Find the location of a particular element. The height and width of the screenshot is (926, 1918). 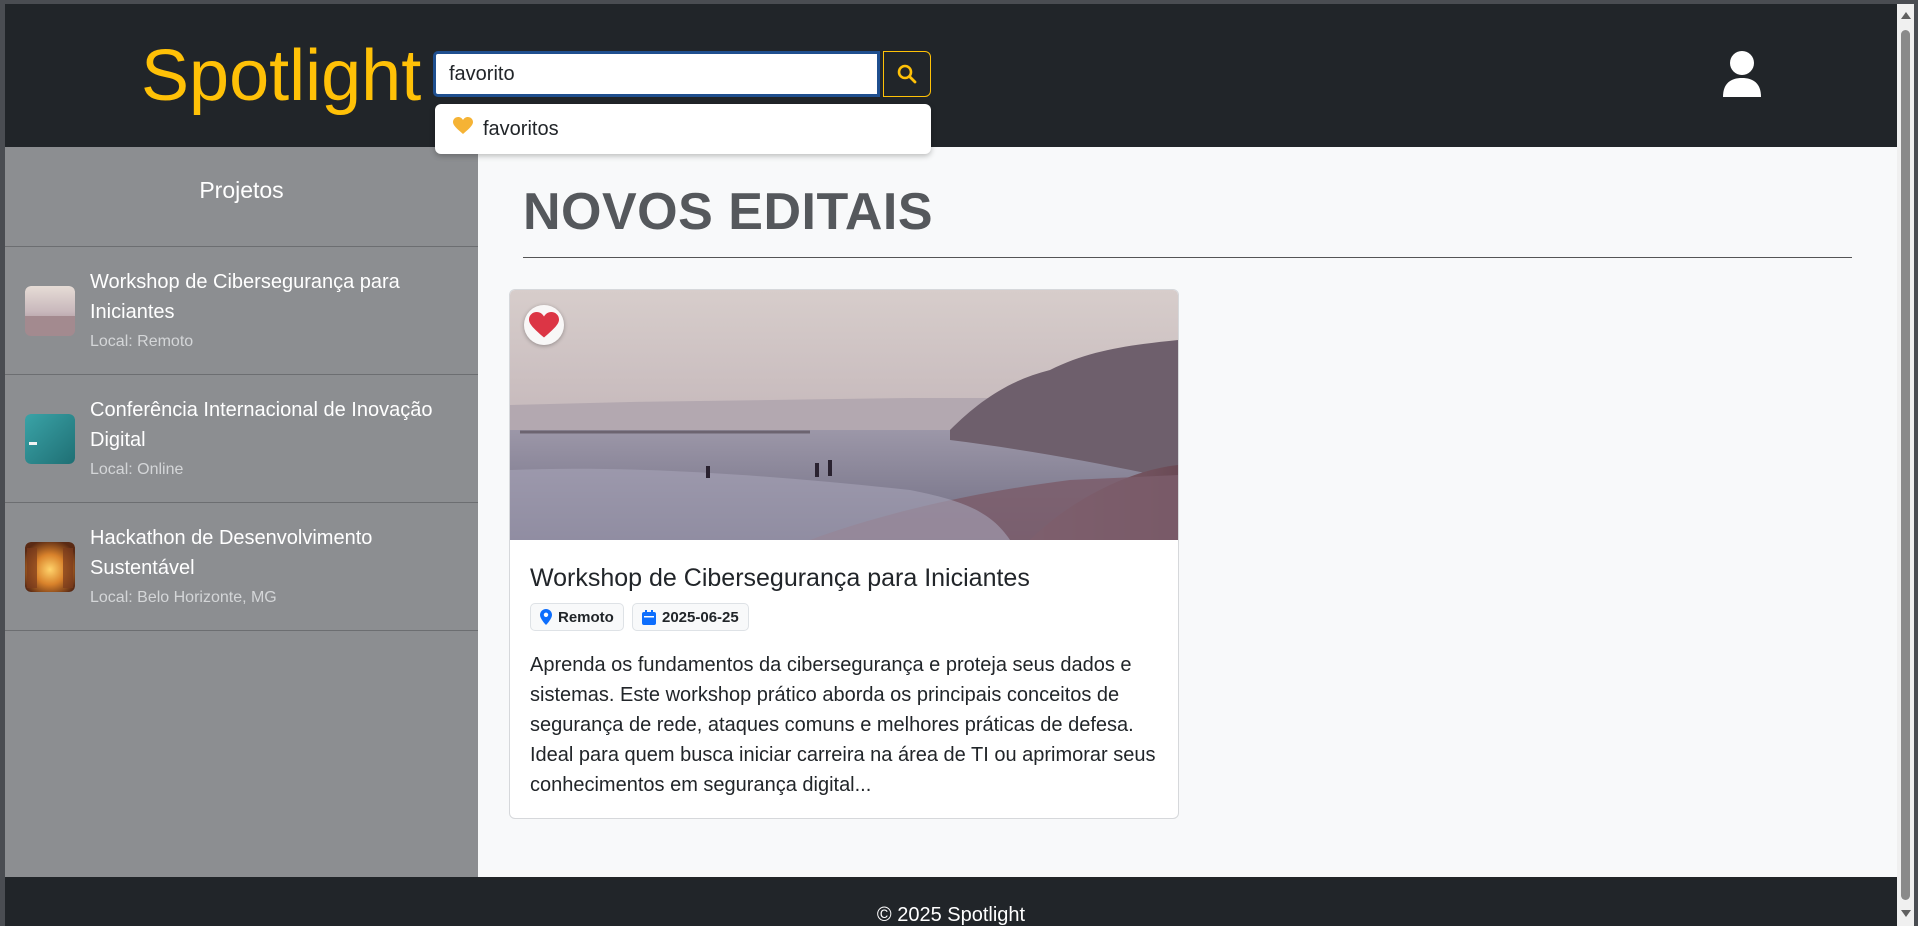

sidebar-title: Projetos is located at coordinates (241, 190).